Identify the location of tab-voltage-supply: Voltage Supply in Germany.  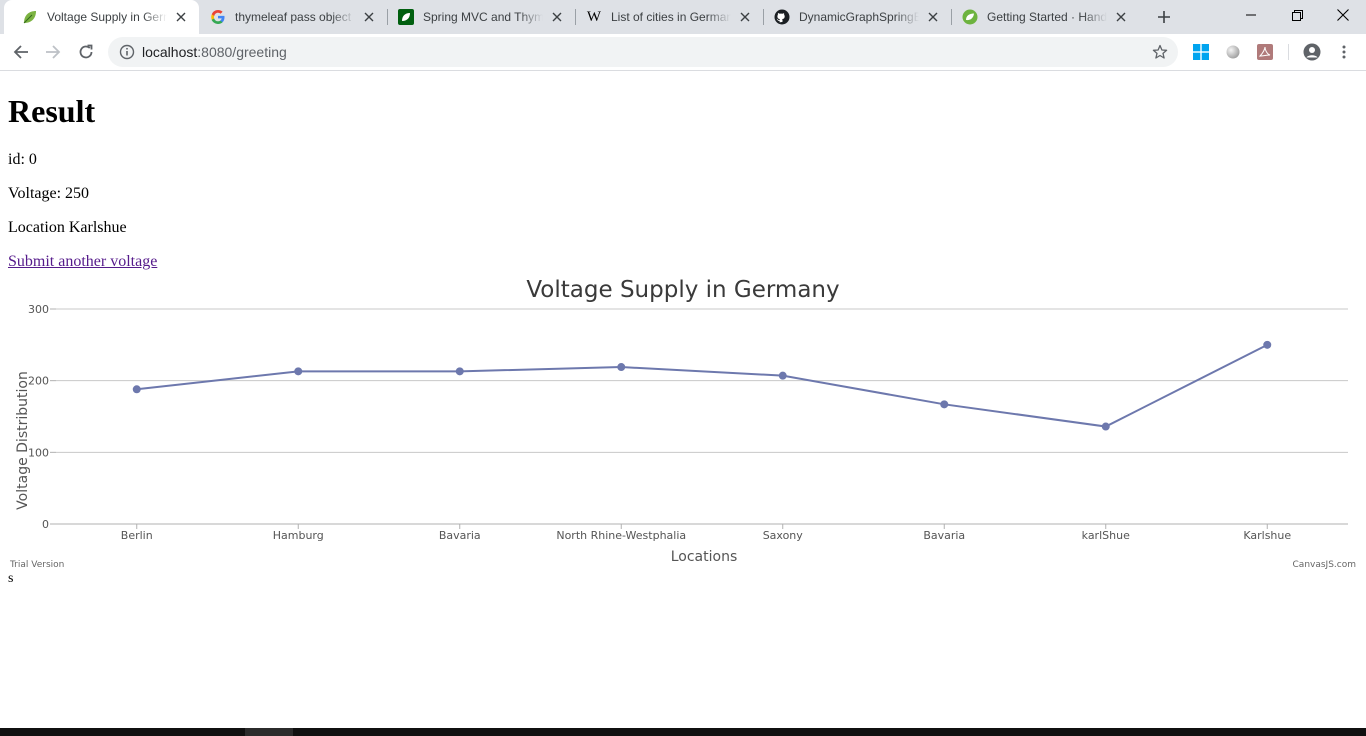
(101, 17).